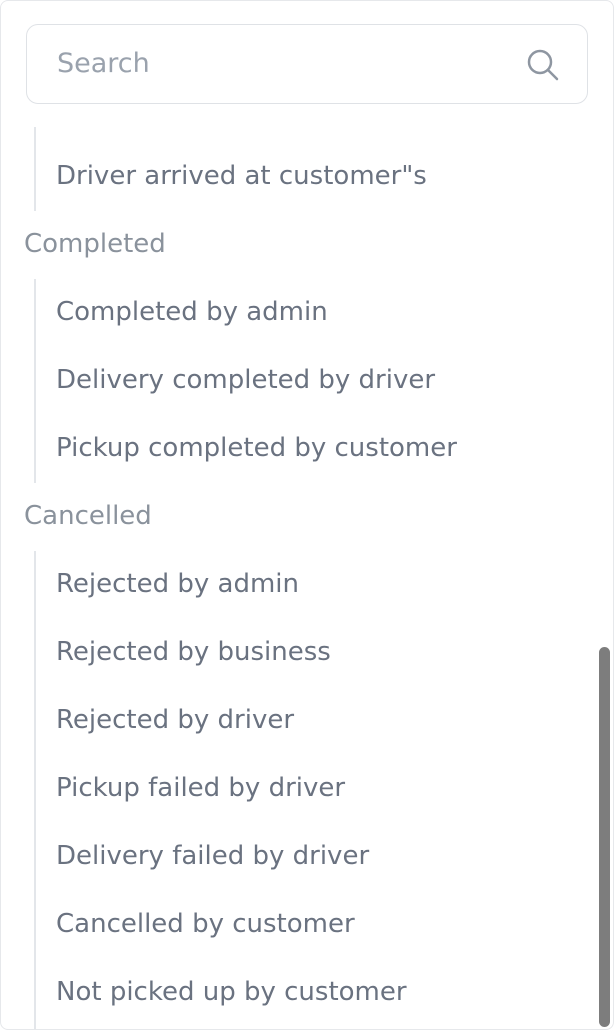 The image size is (614, 1030). I want to click on option-delivery-failed-by-driver: Delivery failed by driver, so click(212, 856).